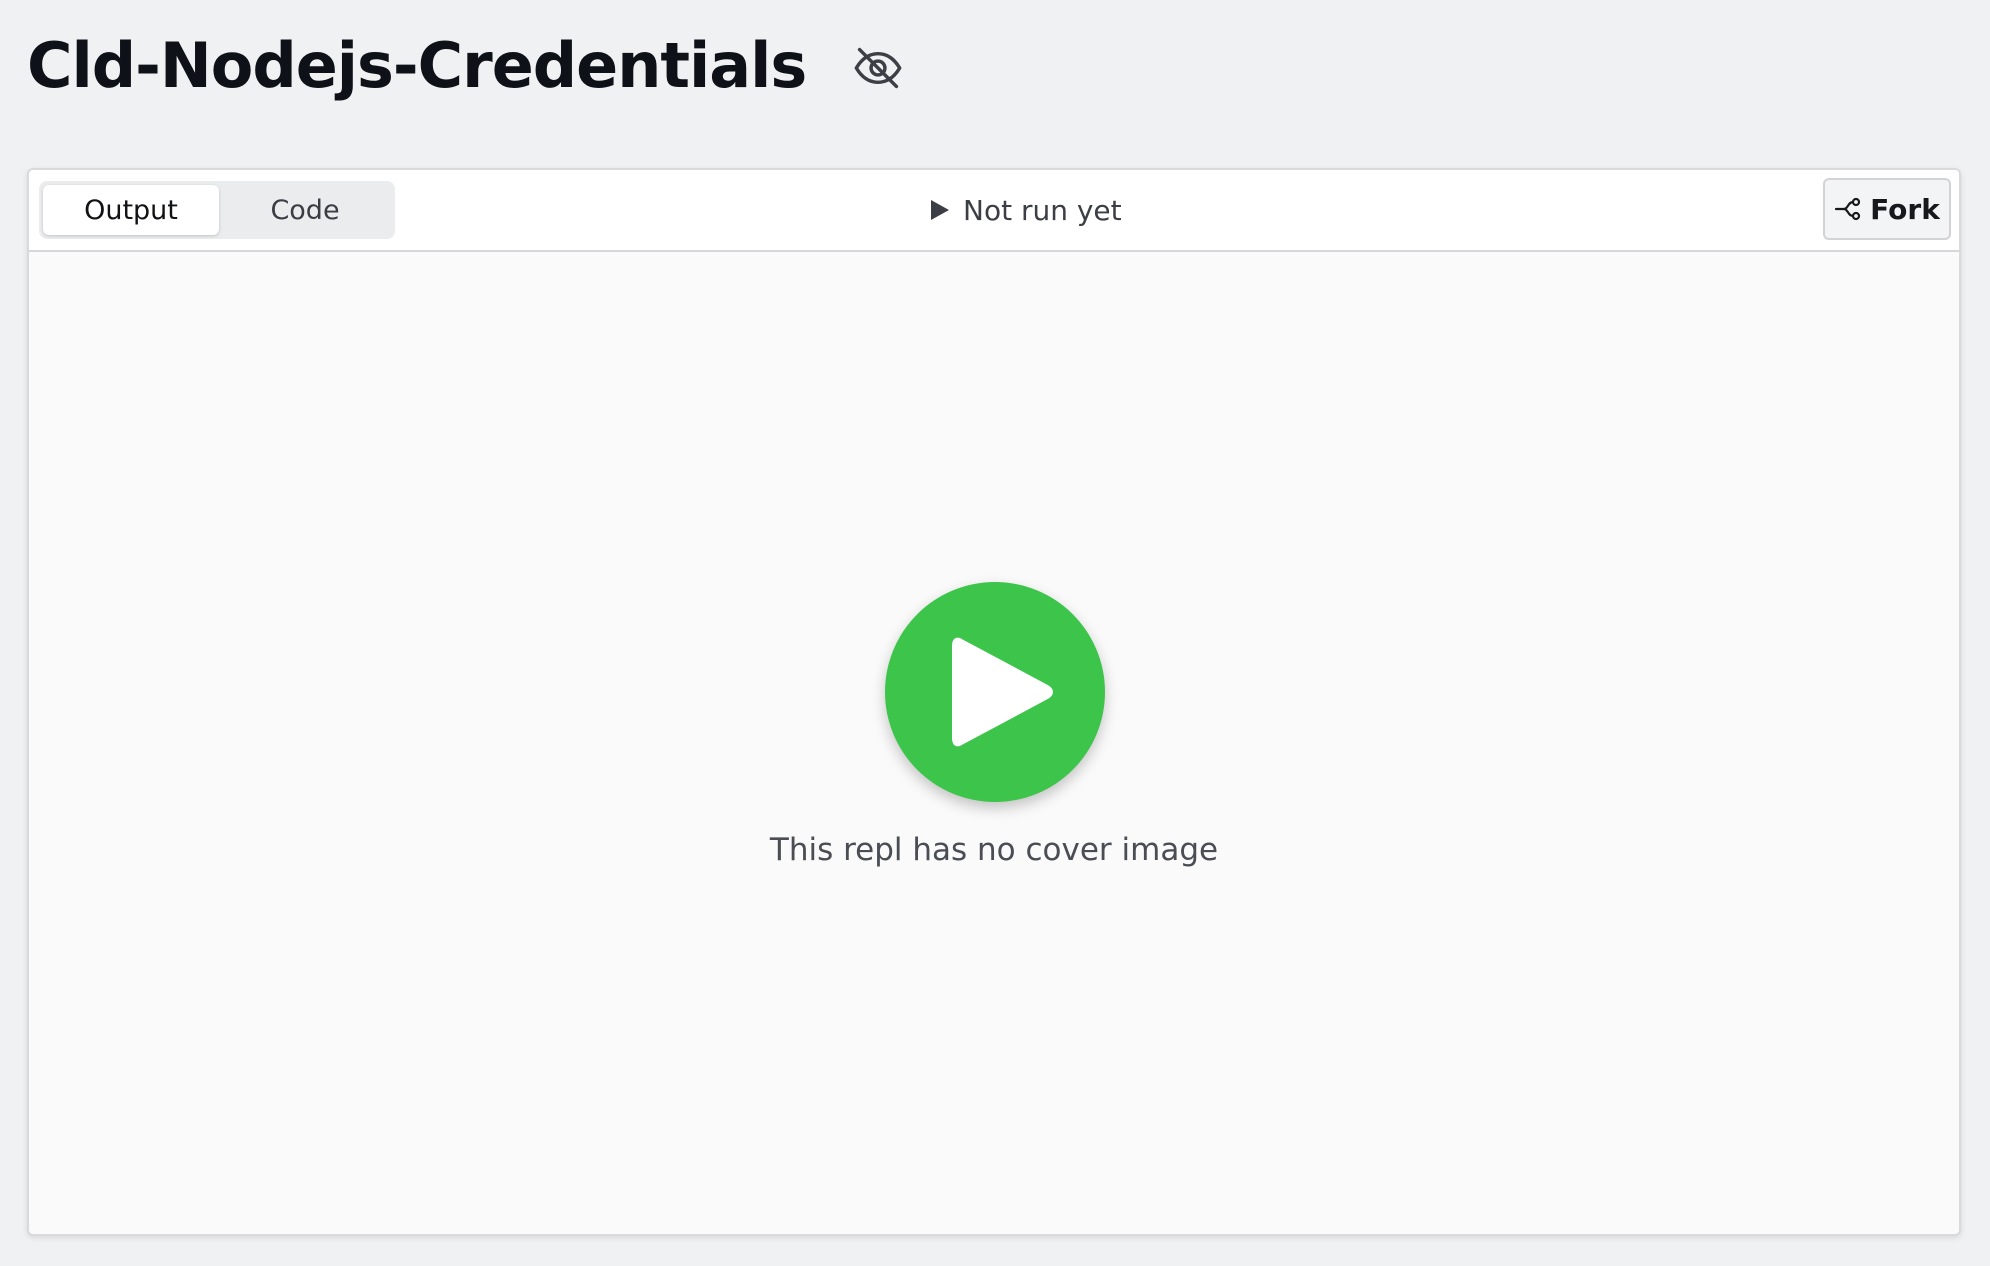 The width and height of the screenshot is (1990, 1266). I want to click on fork-icon, so click(1848, 209).